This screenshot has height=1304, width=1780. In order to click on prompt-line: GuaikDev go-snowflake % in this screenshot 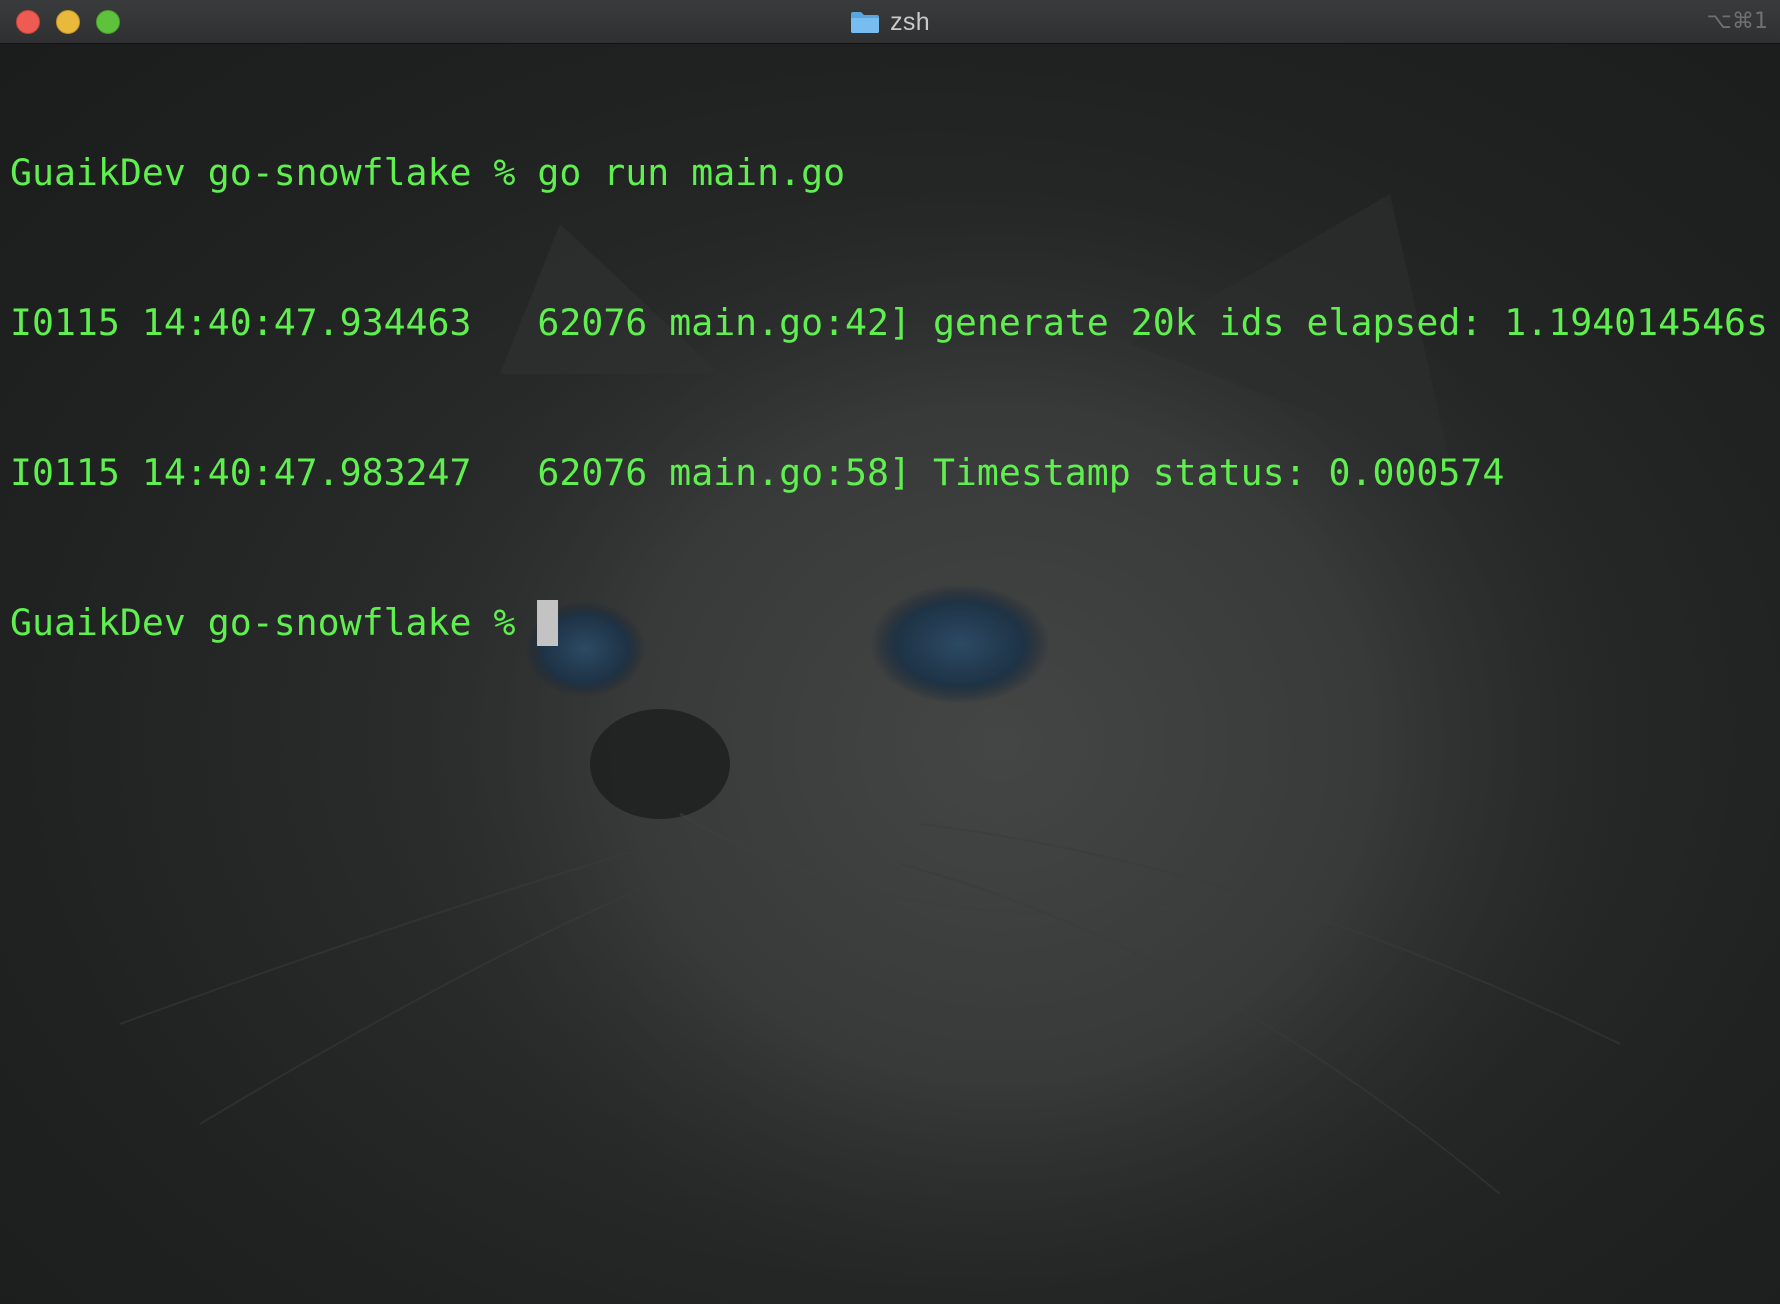, I will do `click(889, 623)`.